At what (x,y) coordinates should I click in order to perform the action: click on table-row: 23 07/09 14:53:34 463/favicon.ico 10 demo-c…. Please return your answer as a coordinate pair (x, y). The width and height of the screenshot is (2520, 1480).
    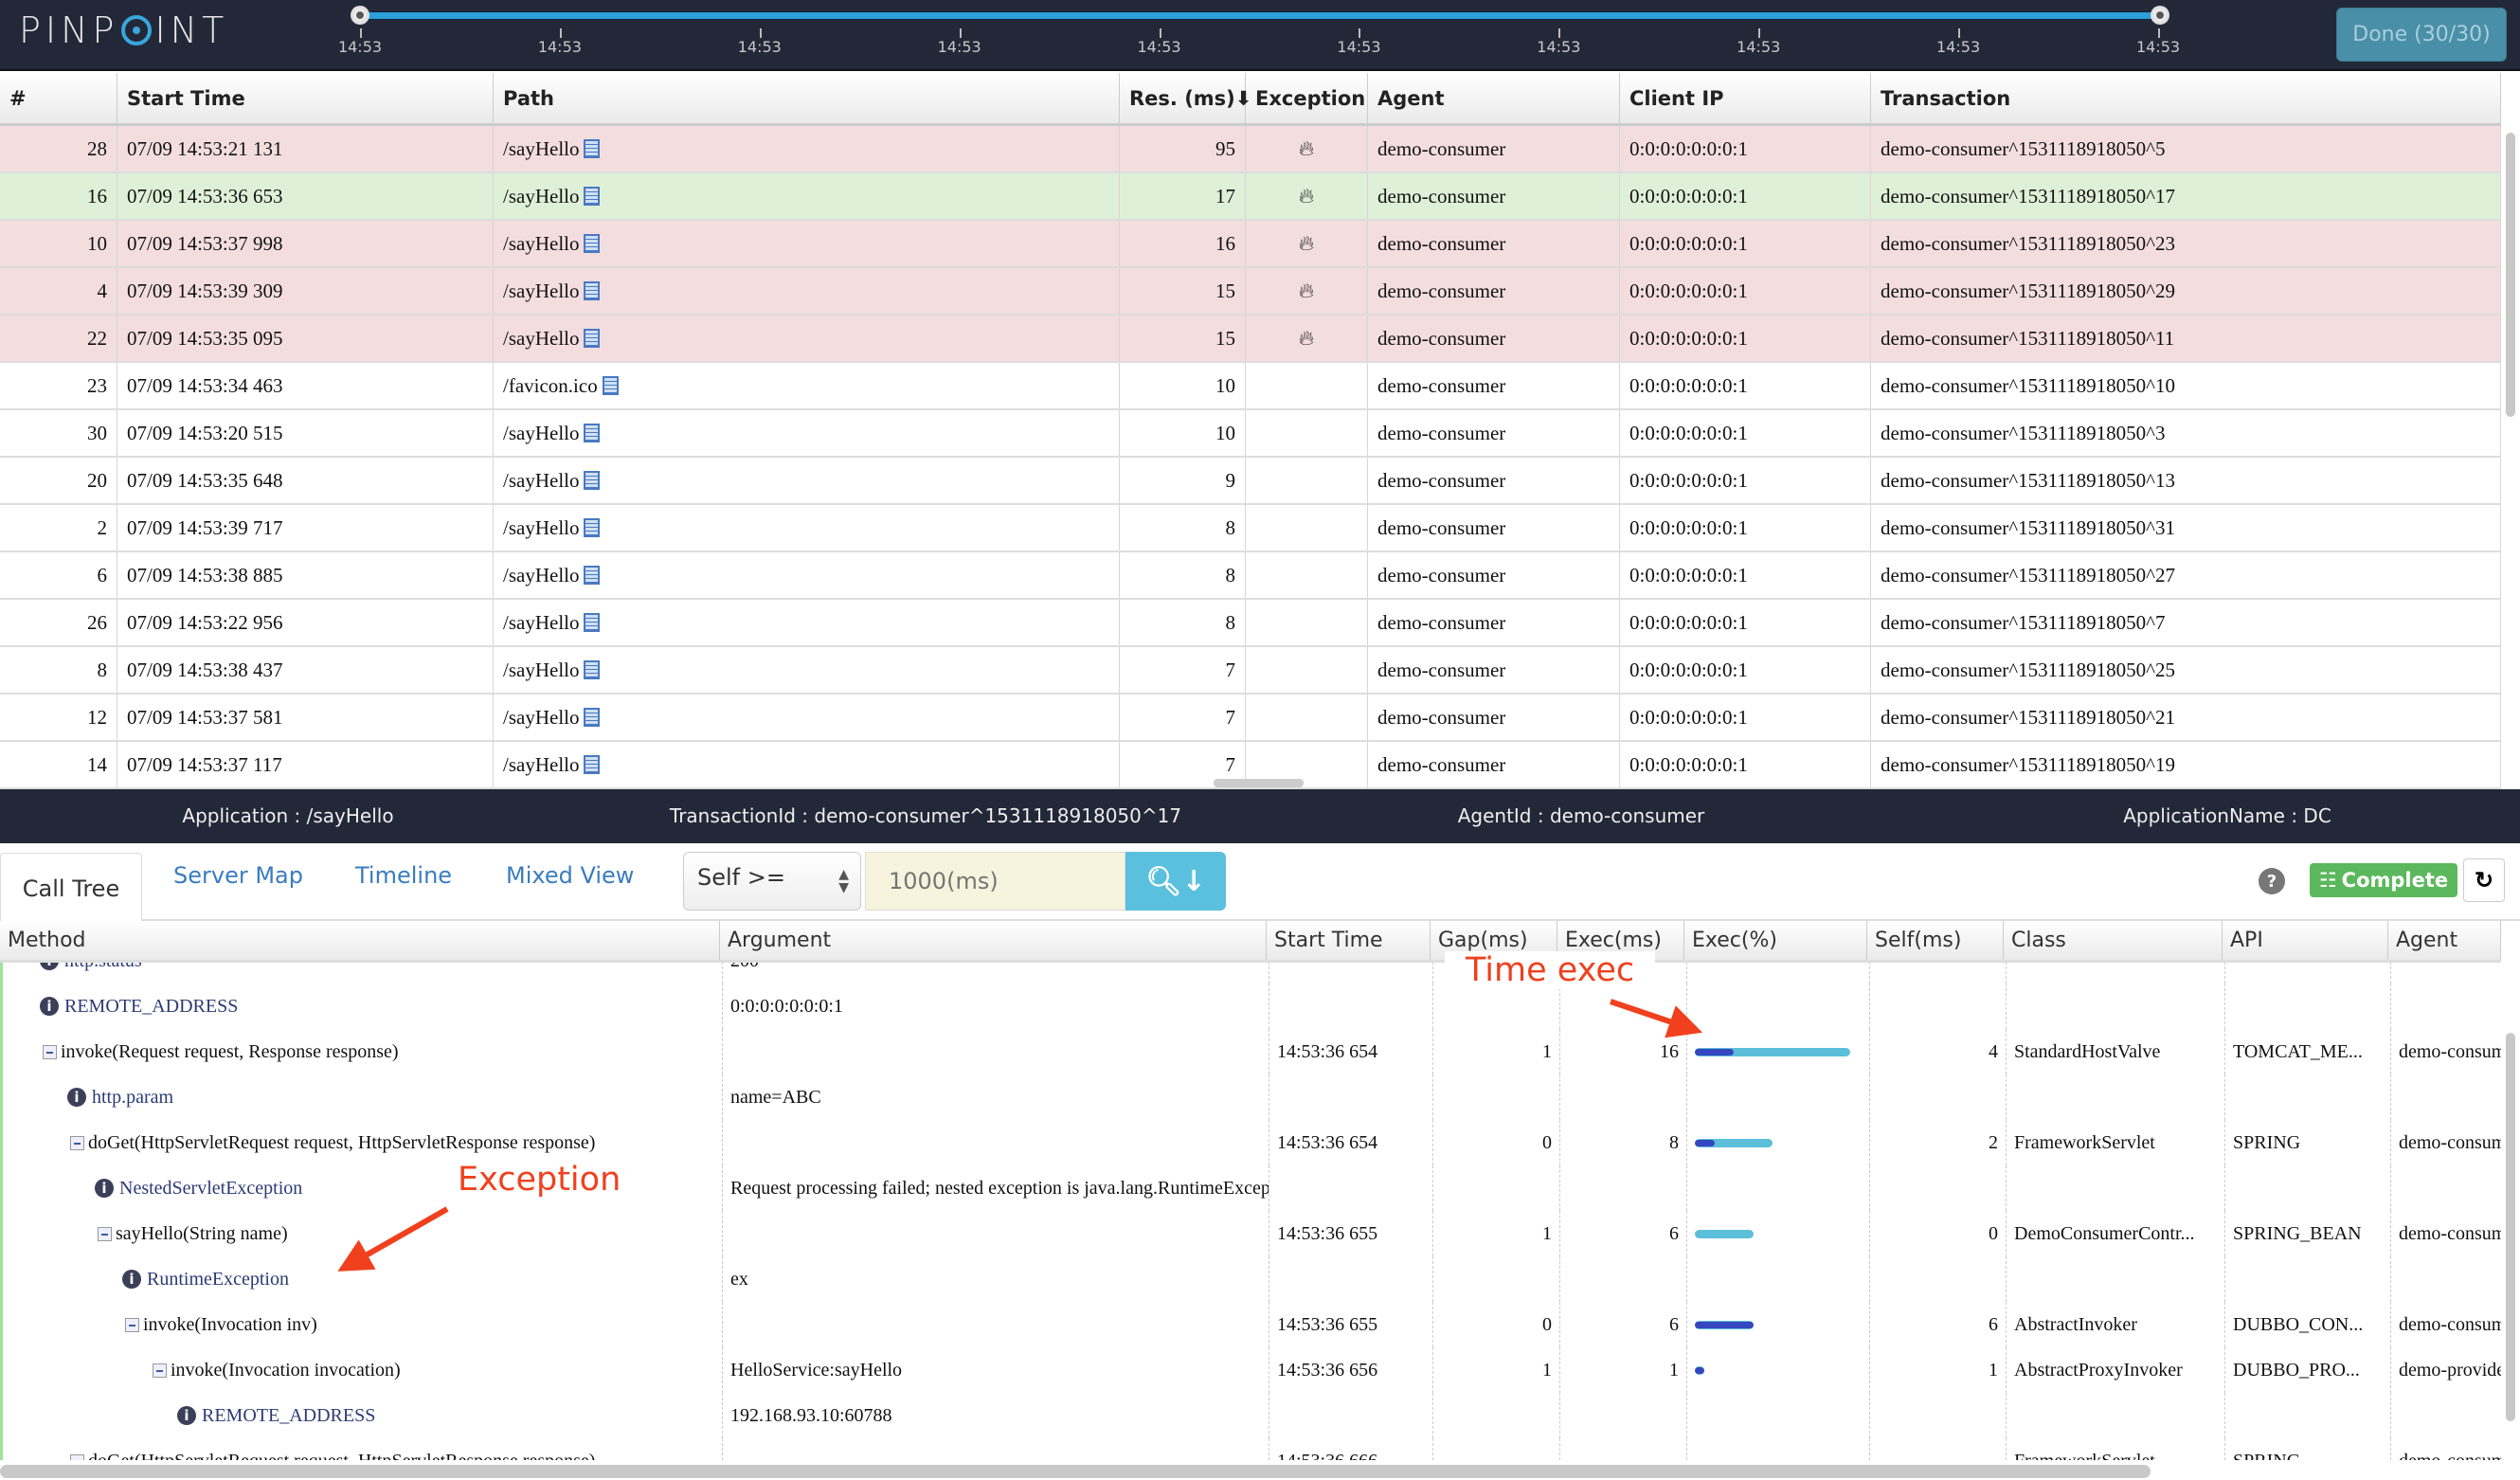
    Looking at the image, I should click on (1250, 386).